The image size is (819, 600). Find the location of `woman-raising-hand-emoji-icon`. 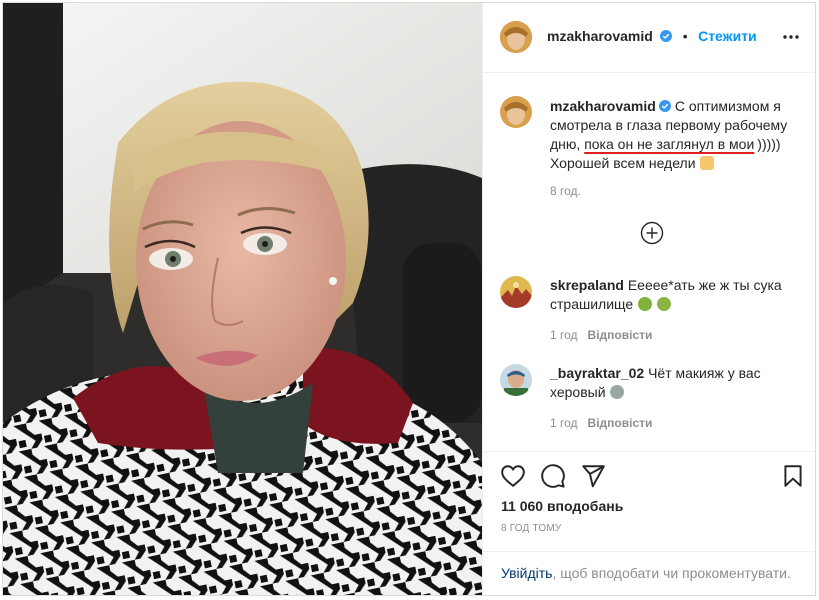

woman-raising-hand-emoji-icon is located at coordinates (707, 163).